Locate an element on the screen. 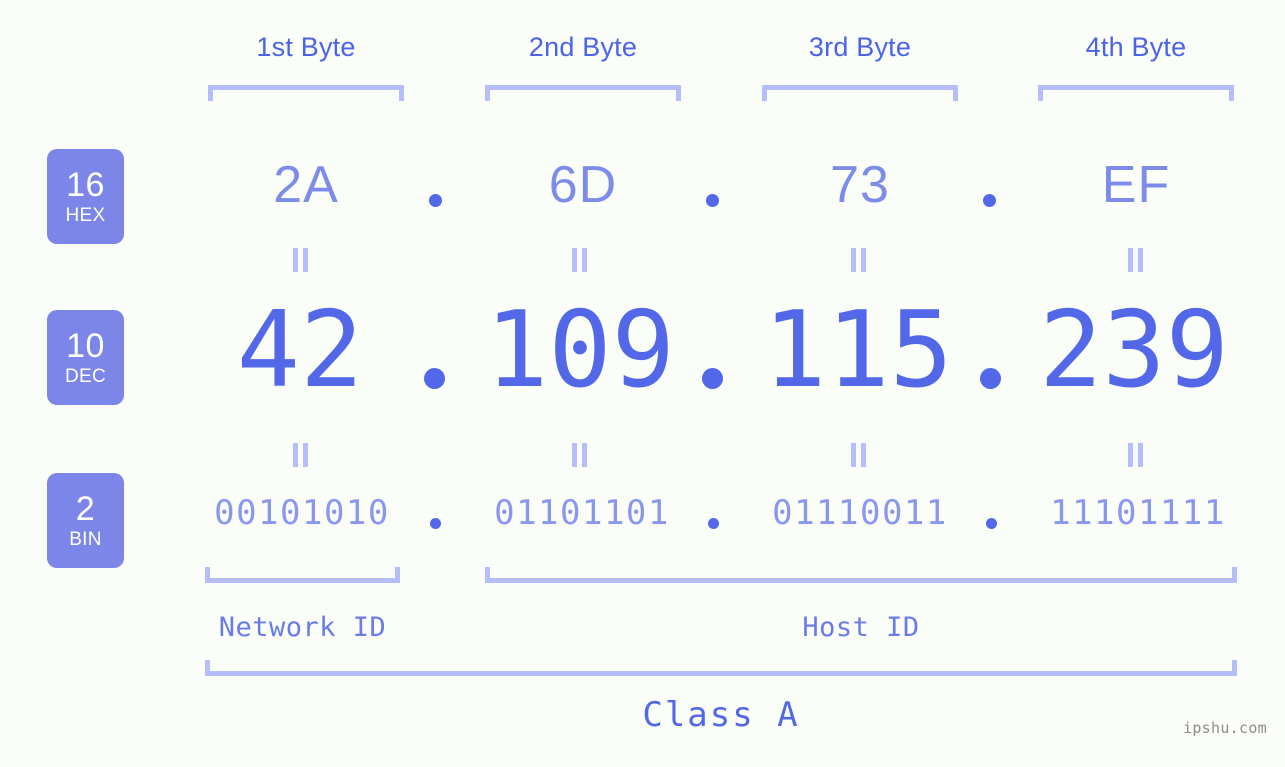 This screenshot has height=767, width=1285. host-id-bracket is located at coordinates (861, 575).